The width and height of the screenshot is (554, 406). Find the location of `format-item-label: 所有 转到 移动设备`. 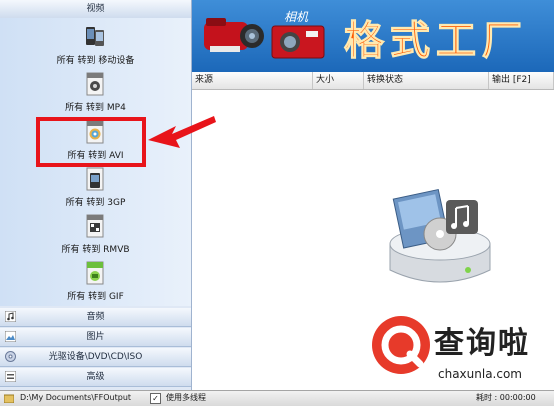

format-item-label: 所有 转到 移动设备 is located at coordinates (95, 61).